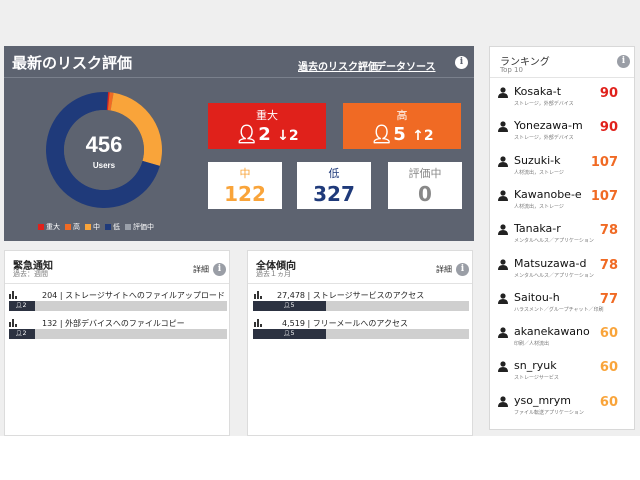 This screenshot has width=640, height=480. Describe the element at coordinates (112, 227) in the screenshot. I see `legend-item-low: 低` at that location.